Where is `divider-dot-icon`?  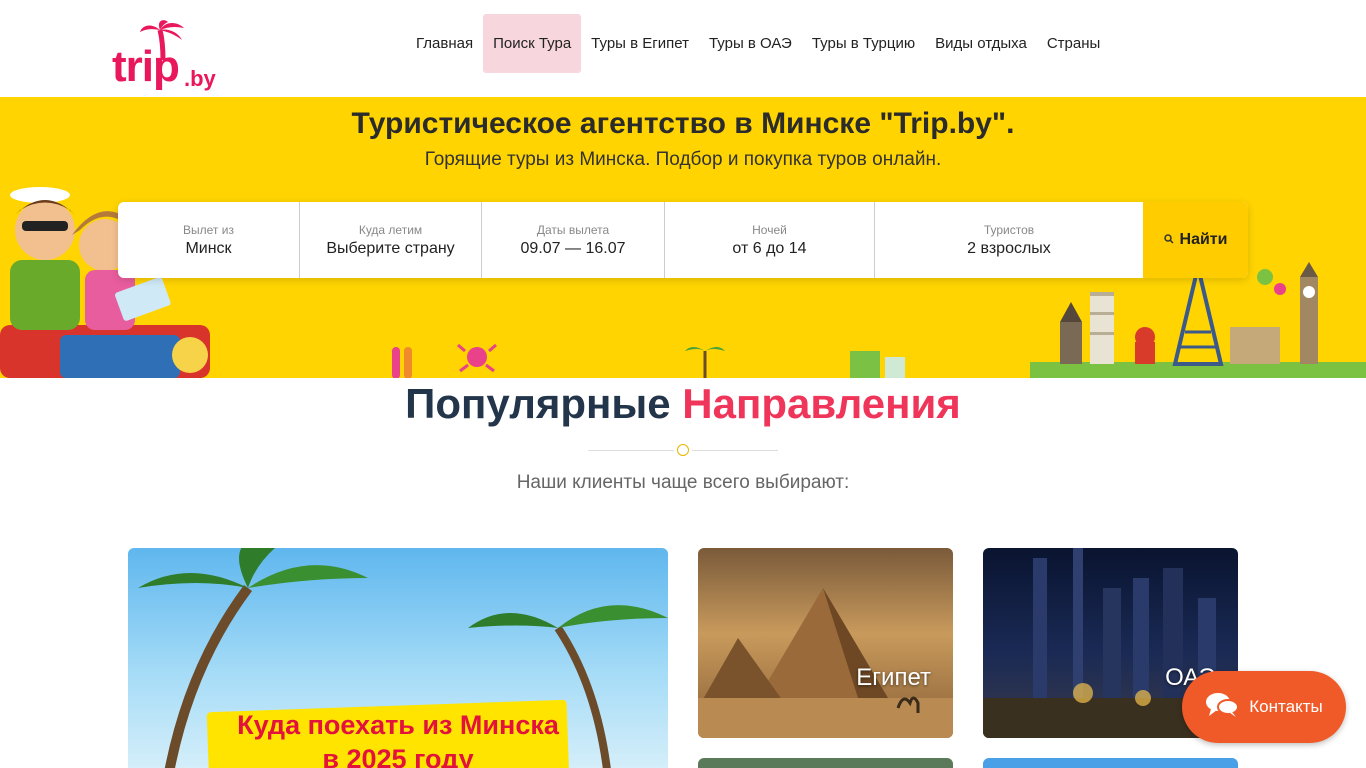
divider-dot-icon is located at coordinates (683, 450).